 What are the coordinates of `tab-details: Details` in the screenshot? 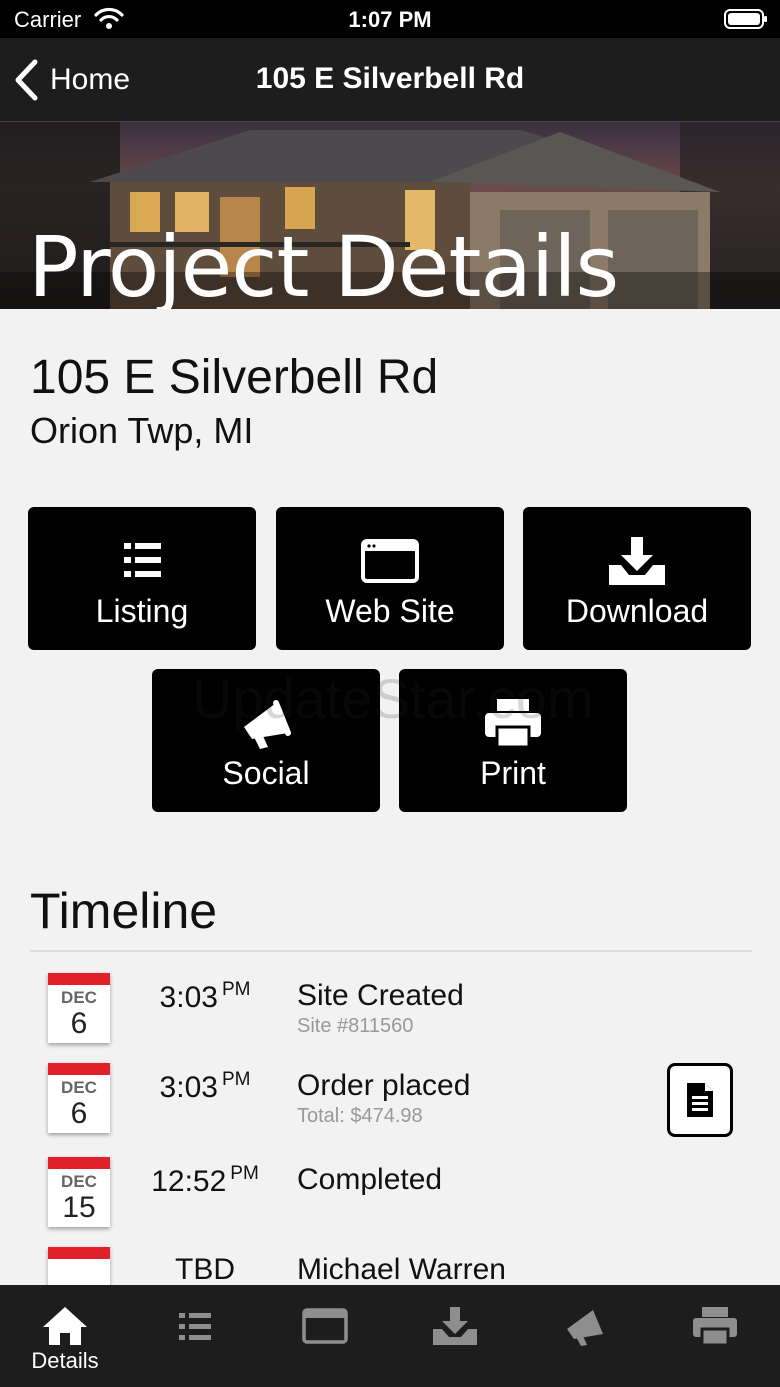 It's located at (65, 1336).